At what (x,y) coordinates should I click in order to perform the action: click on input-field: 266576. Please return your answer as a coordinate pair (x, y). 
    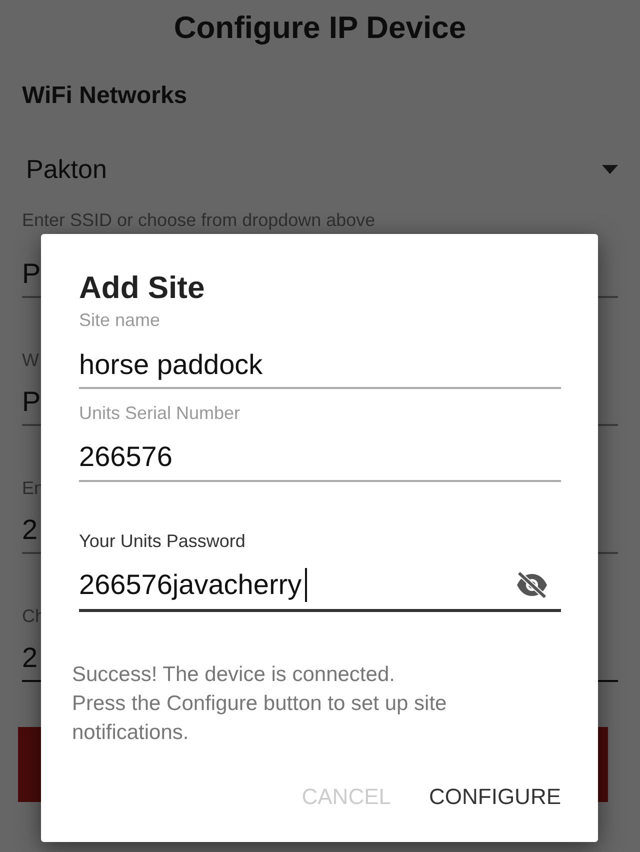
    Looking at the image, I should click on (126, 457).